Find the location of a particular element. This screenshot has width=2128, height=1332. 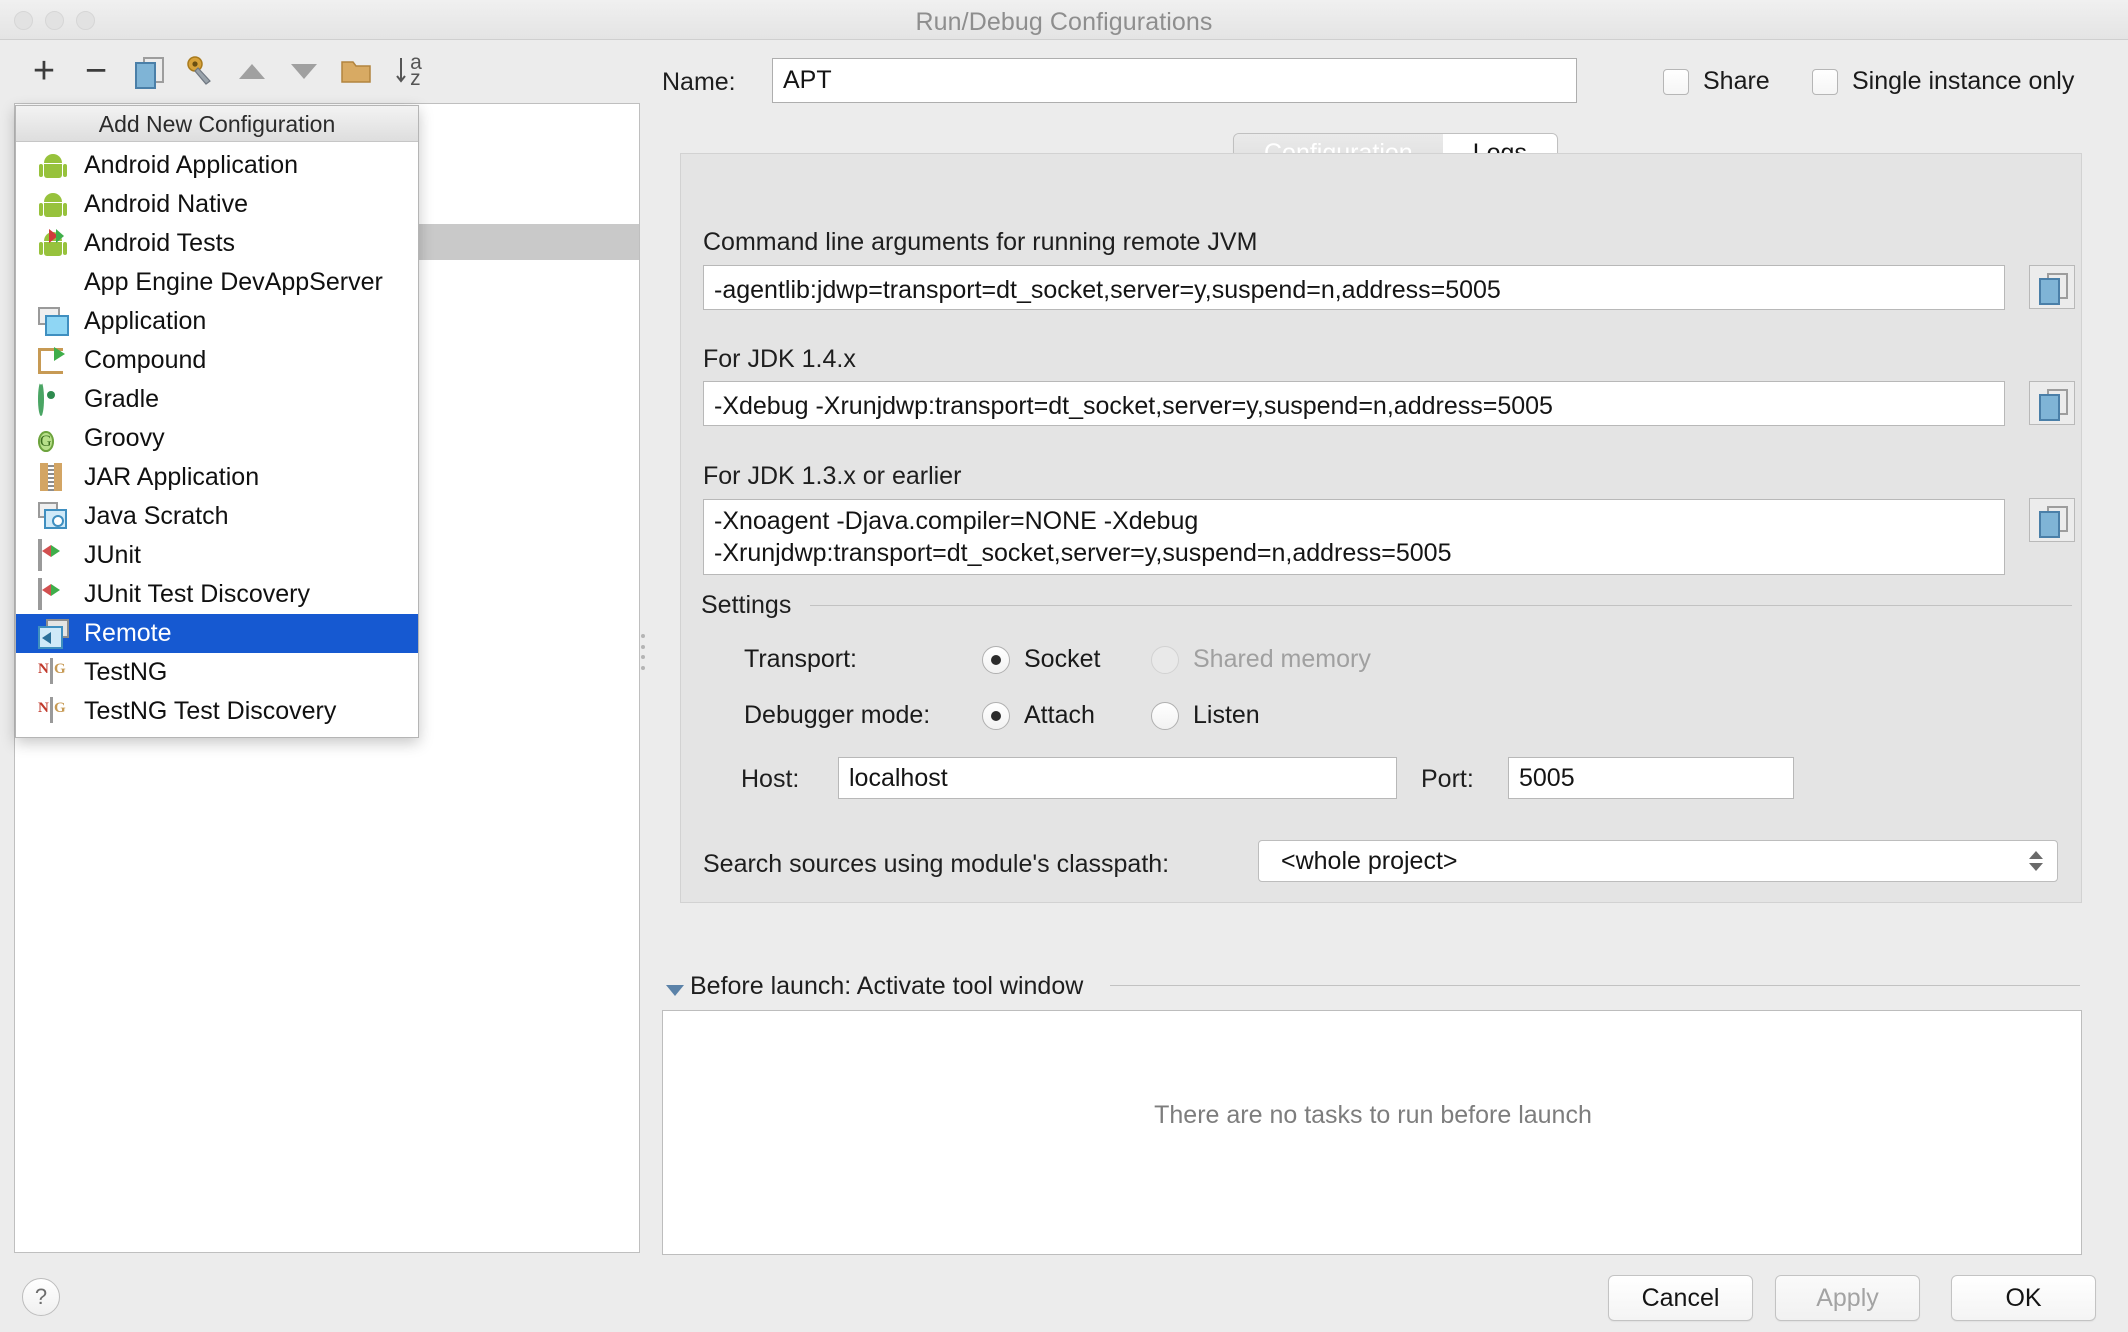

copy-jdk13-button is located at coordinates (2052, 520).